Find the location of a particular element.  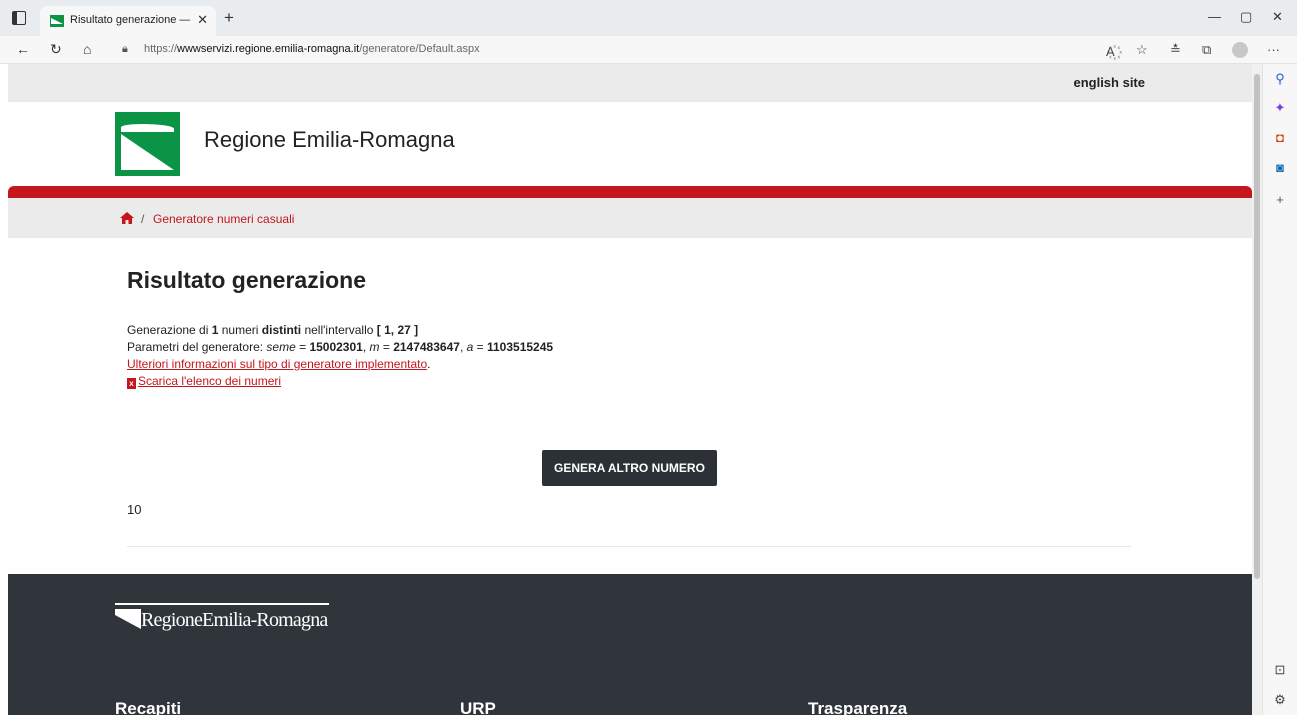

scrollbar-thumb is located at coordinates (1257, 326).